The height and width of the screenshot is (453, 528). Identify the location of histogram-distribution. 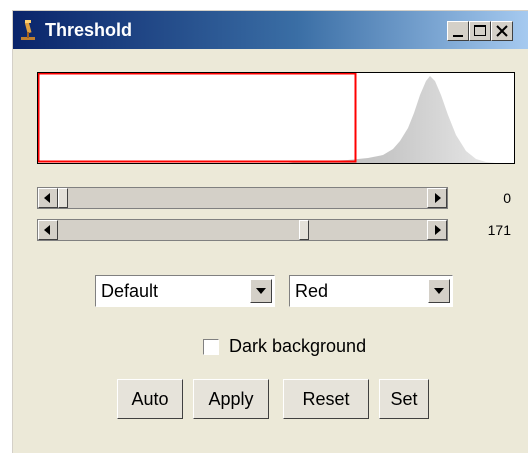
(392, 119).